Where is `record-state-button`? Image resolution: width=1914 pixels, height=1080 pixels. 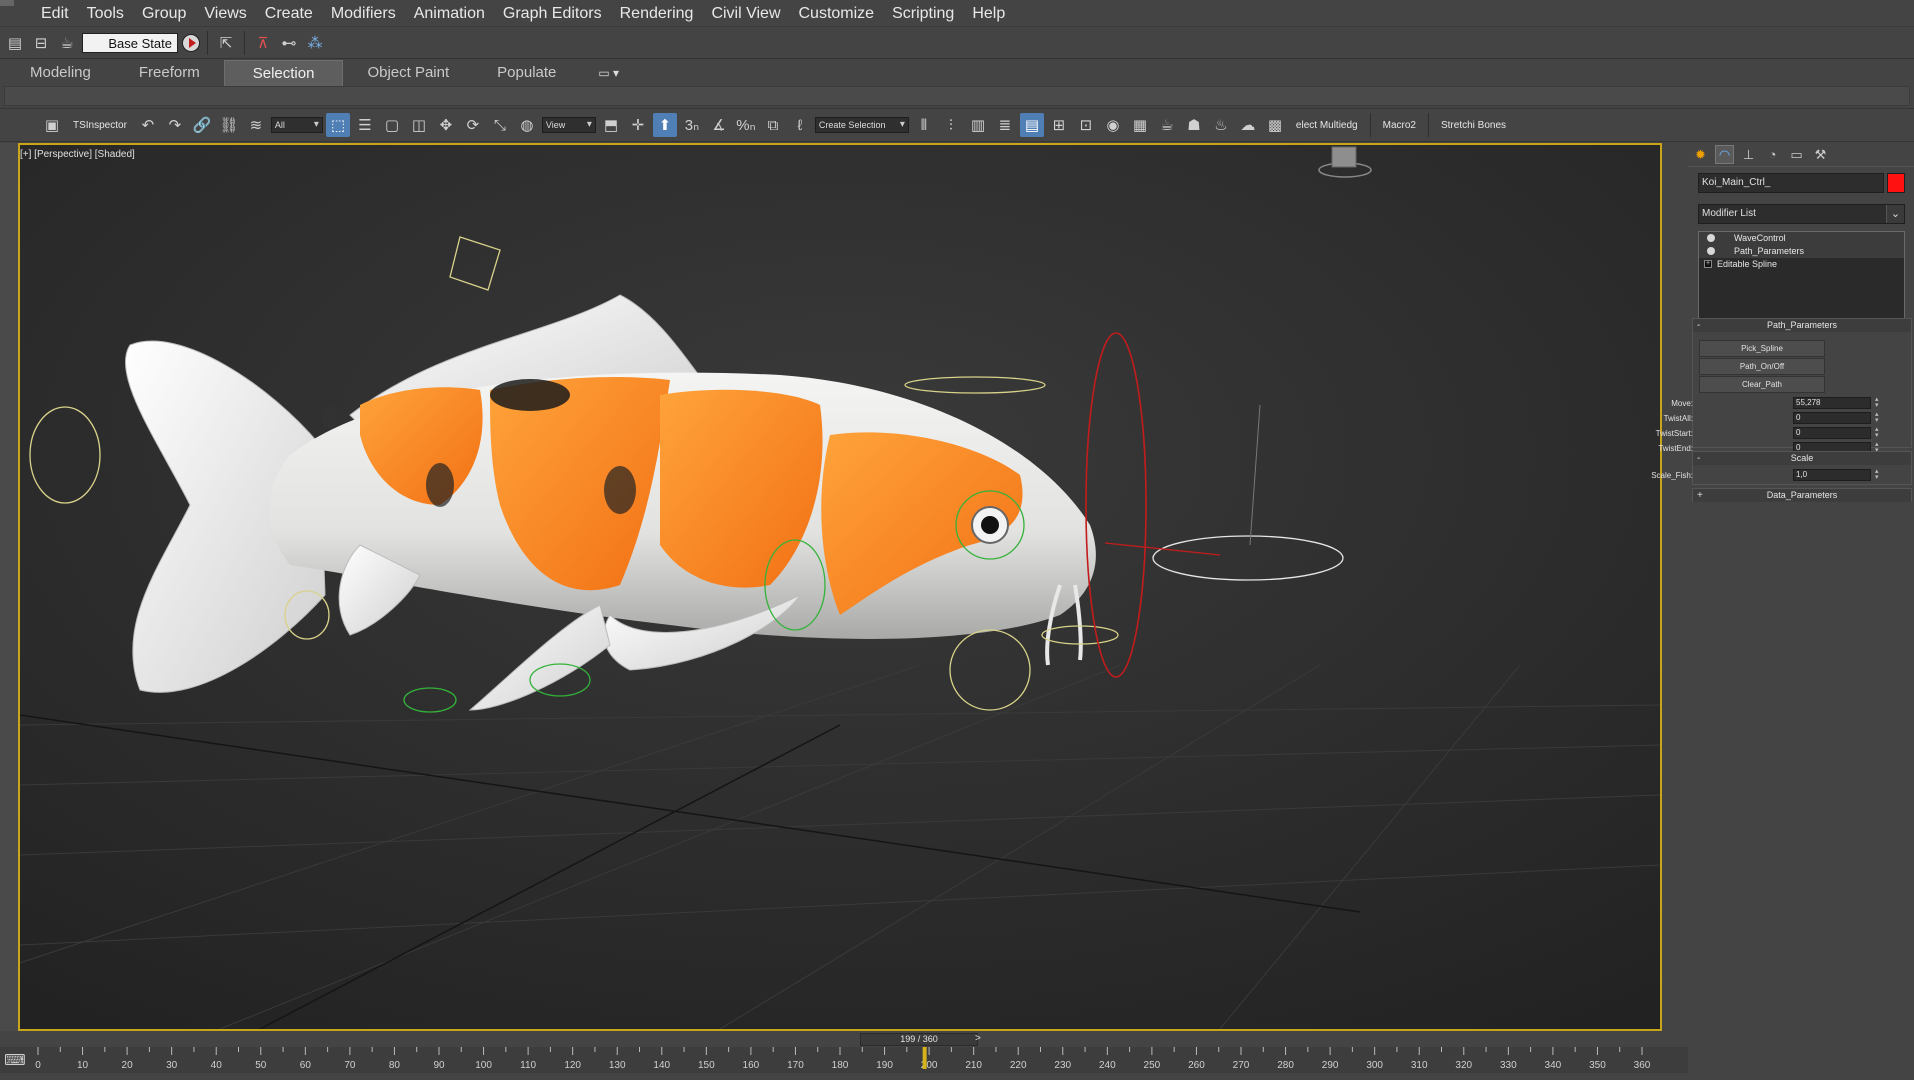
record-state-button is located at coordinates (191, 43).